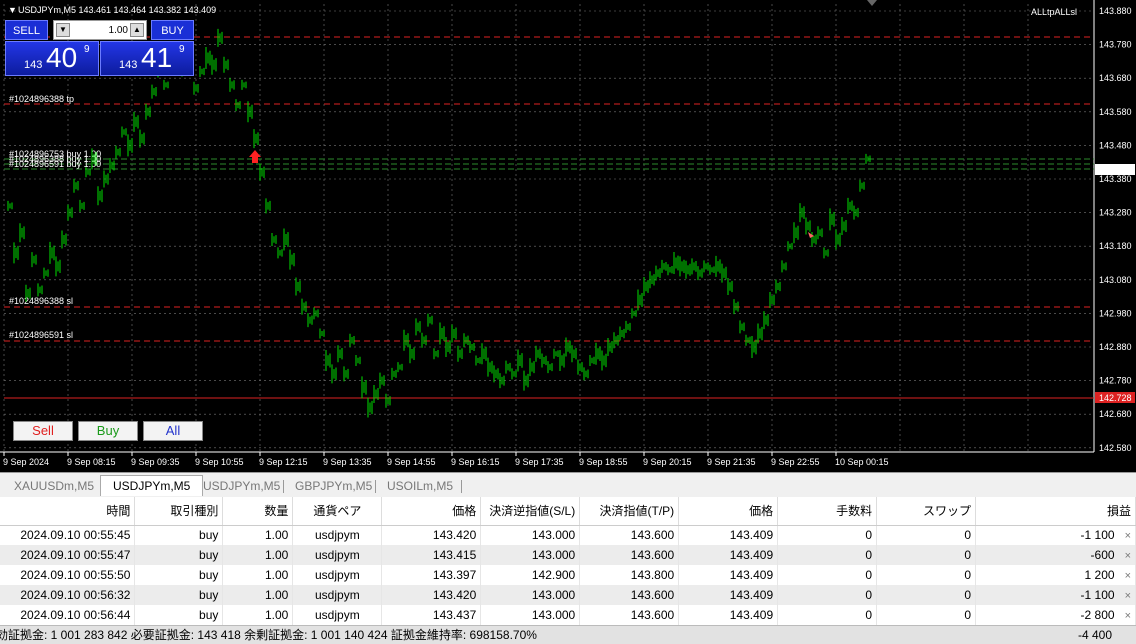 The width and height of the screenshot is (1136, 644). Describe the element at coordinates (68, 595) in the screenshot. I see `table-cell: 2024.09.10 00:56:32` at that location.